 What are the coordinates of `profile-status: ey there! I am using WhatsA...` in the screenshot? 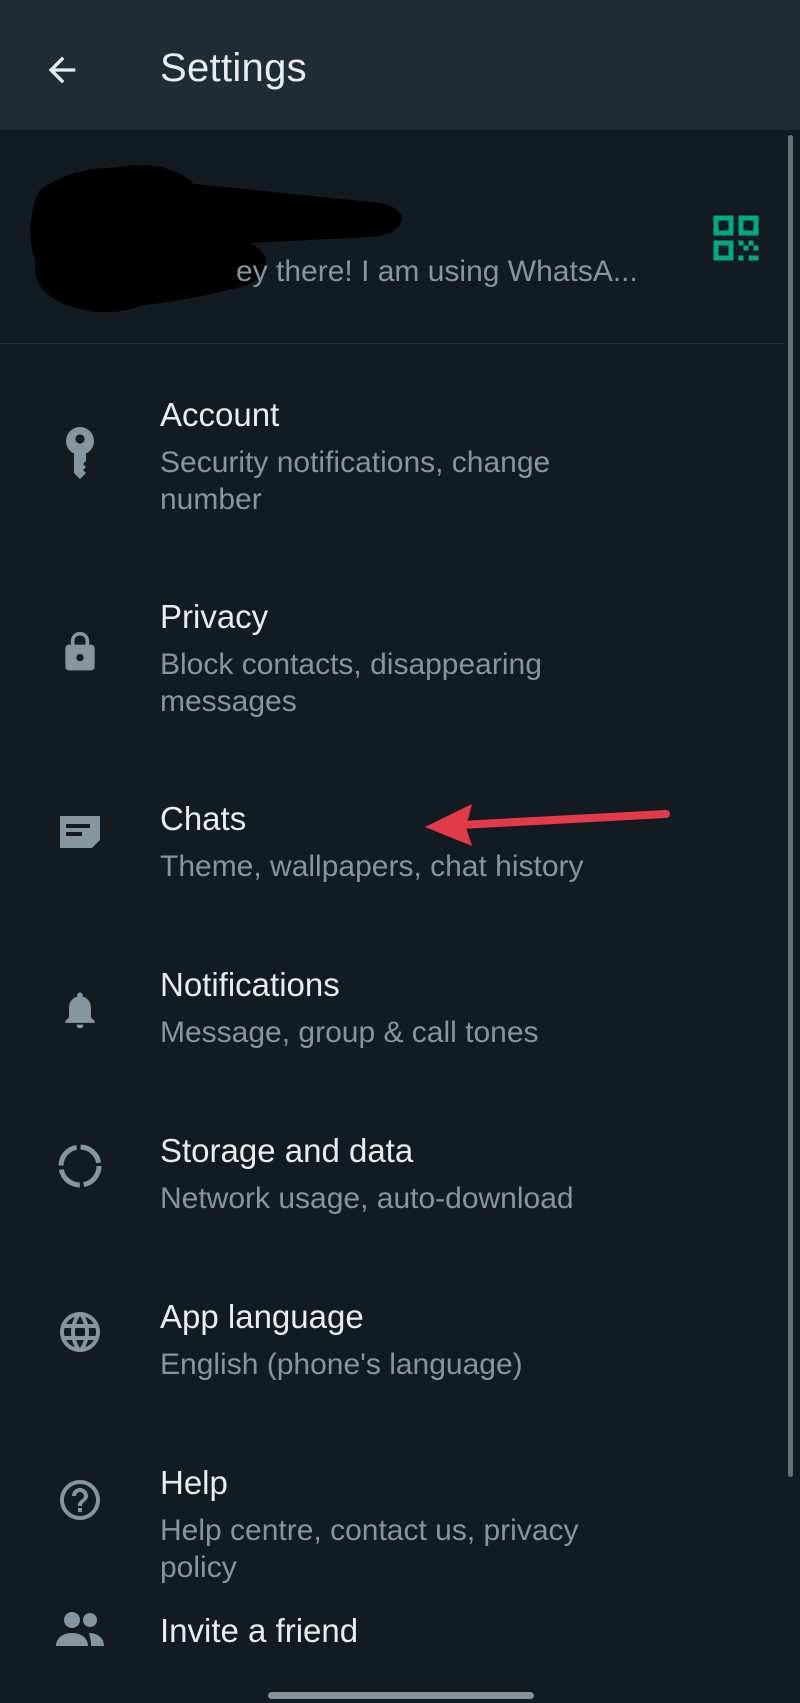 It's located at (437, 271).